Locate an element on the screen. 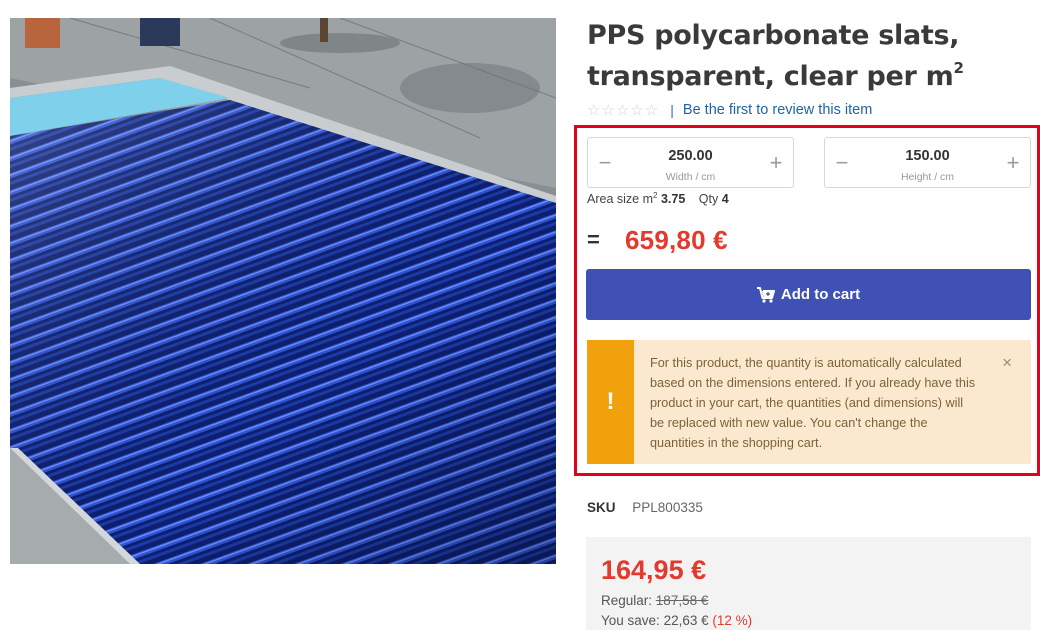 This screenshot has height=630, width=1040. width-stepper: − 250.00 Width / cm + is located at coordinates (690, 162).